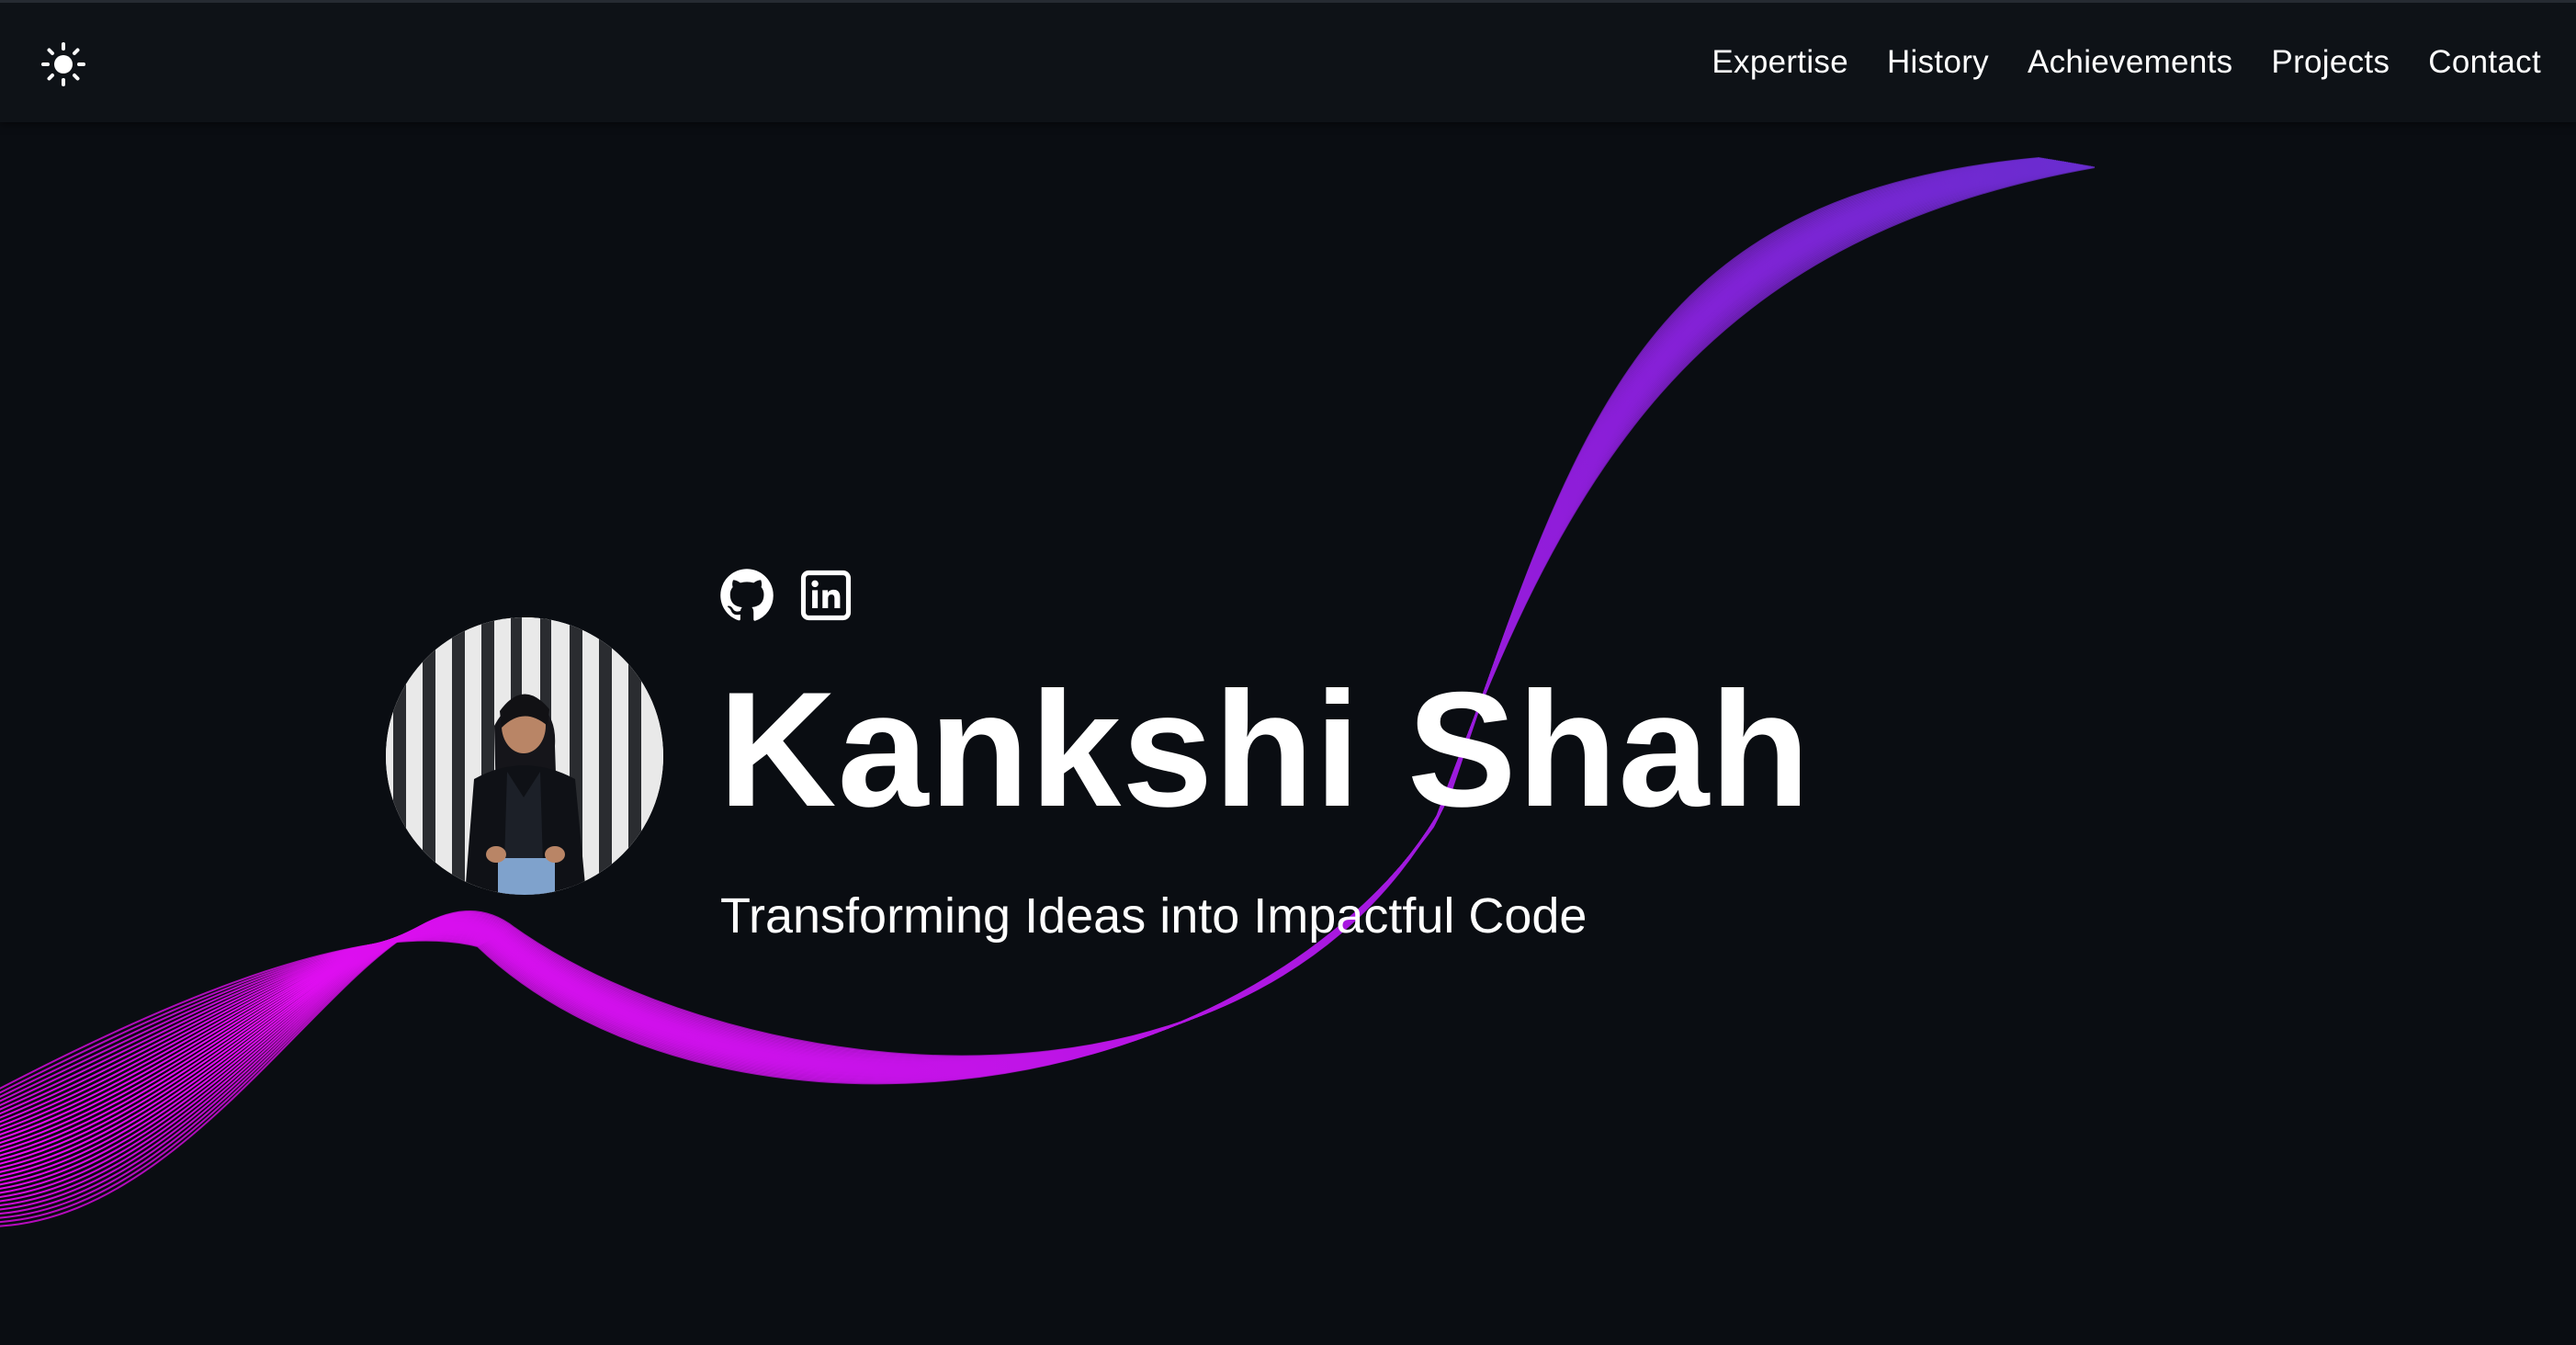 This screenshot has width=2576, height=1345. Describe the element at coordinates (2330, 62) in the screenshot. I see `nav-link-projects: Projects` at that location.